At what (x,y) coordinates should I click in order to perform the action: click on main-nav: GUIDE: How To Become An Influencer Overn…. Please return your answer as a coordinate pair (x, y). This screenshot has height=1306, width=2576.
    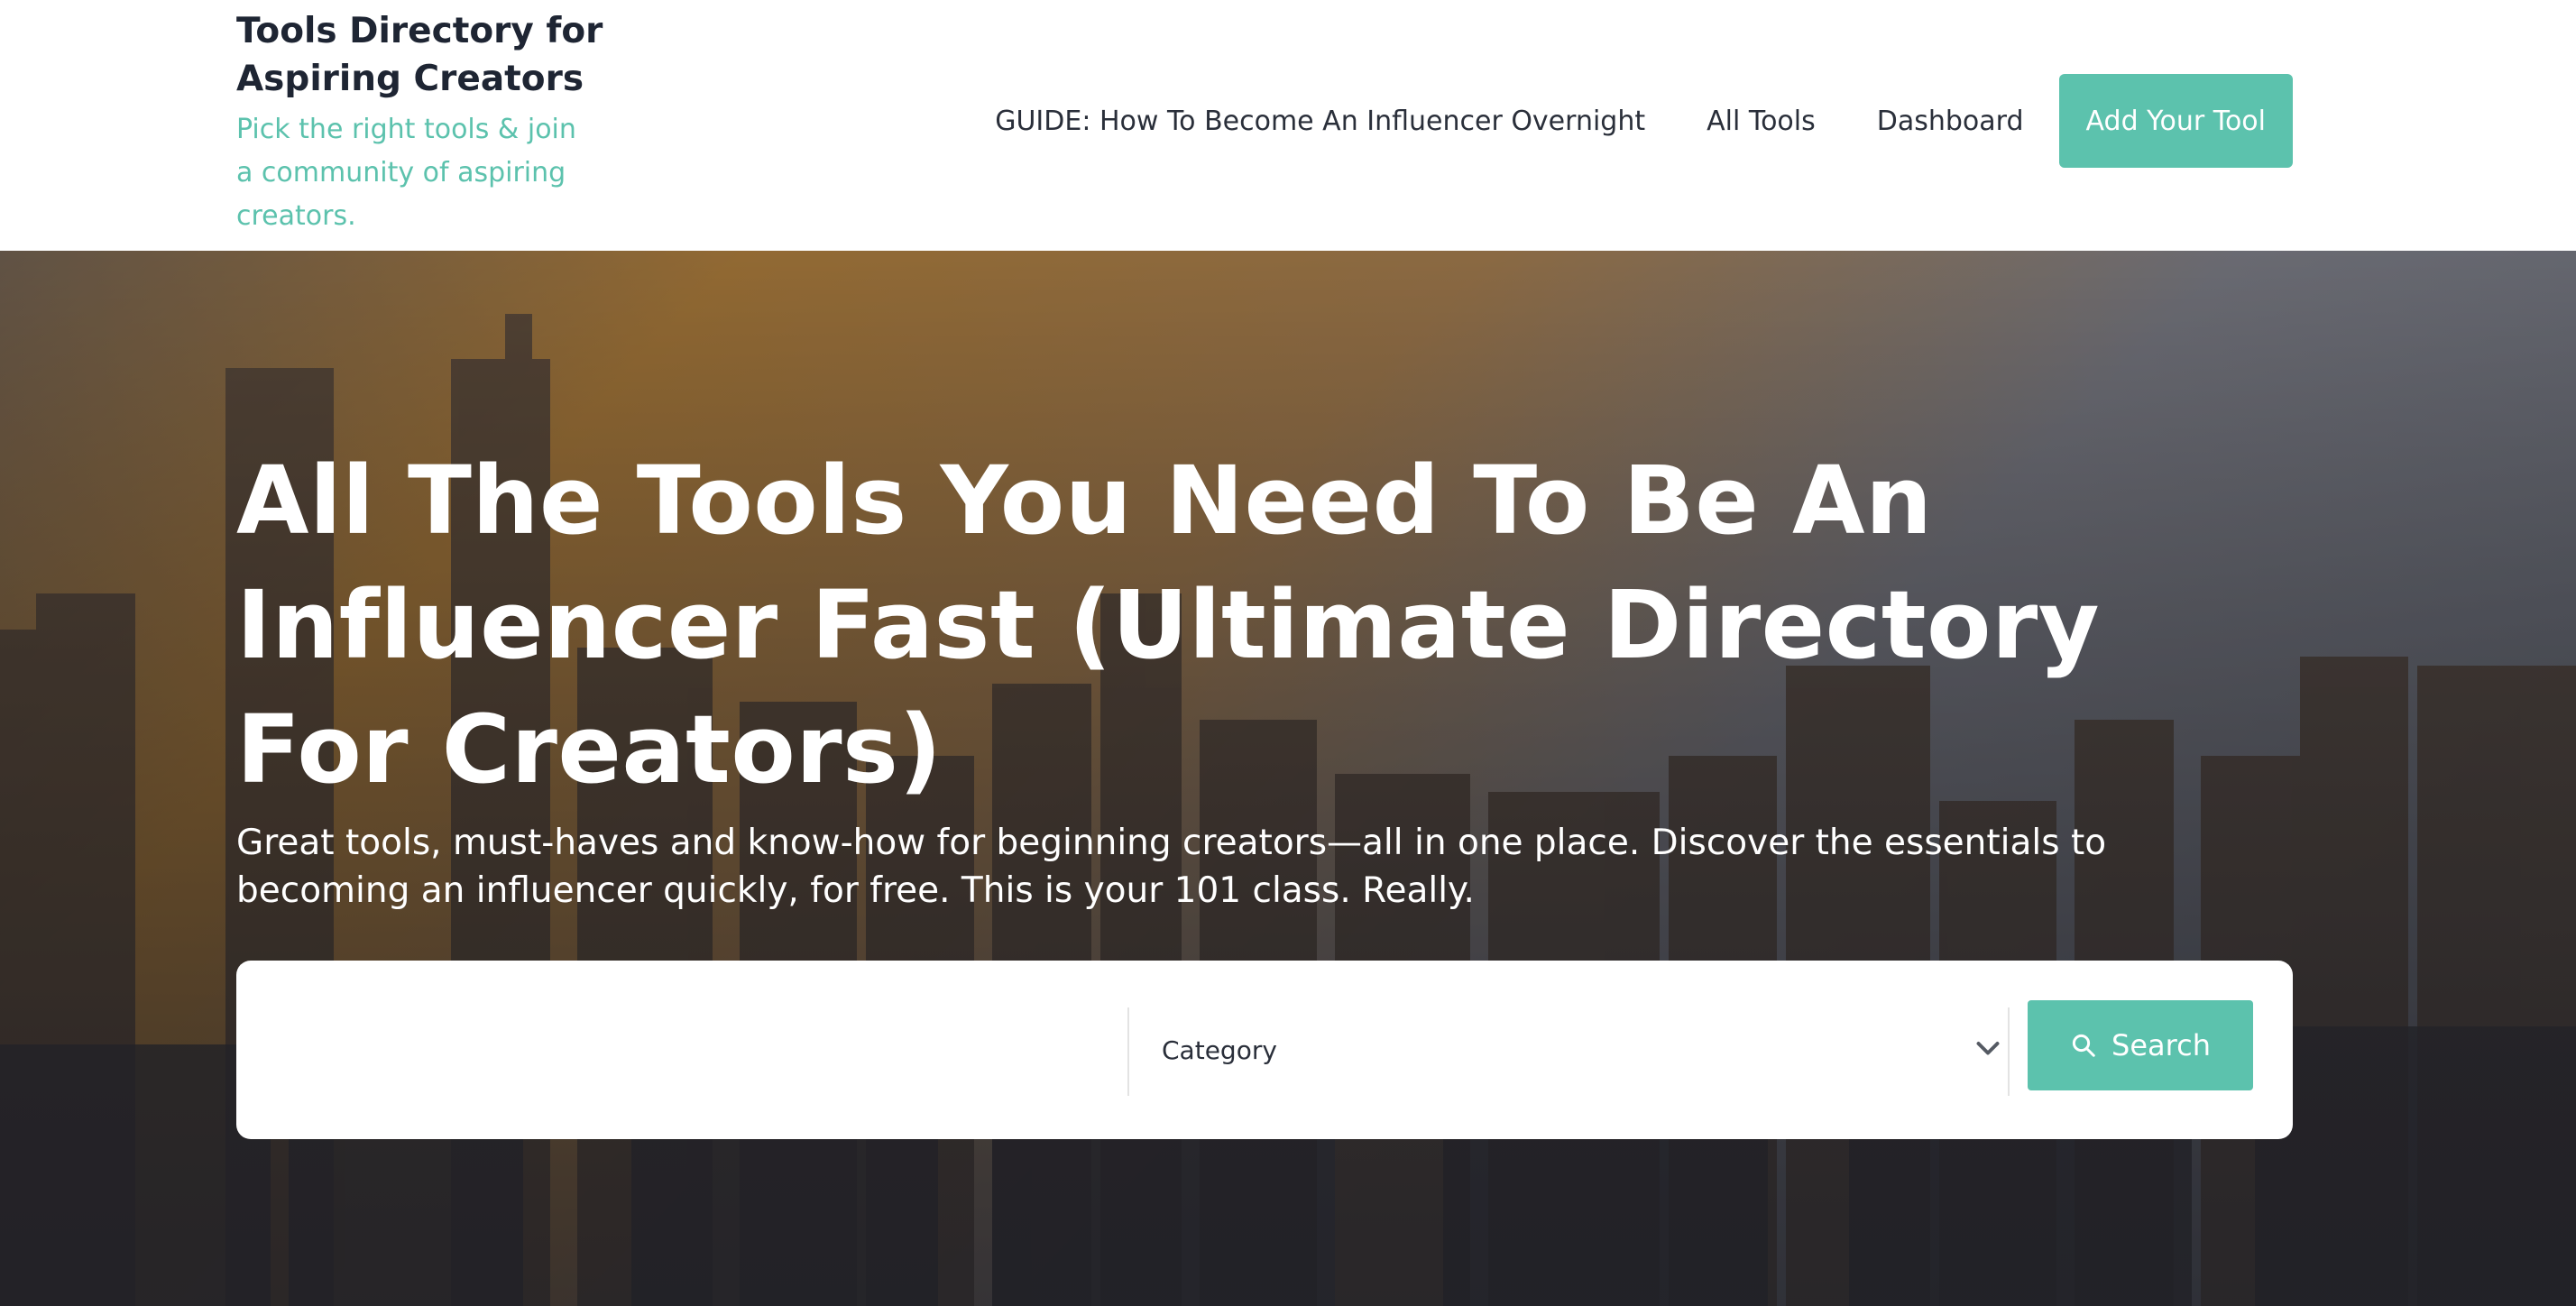
    Looking at the image, I should click on (1644, 121).